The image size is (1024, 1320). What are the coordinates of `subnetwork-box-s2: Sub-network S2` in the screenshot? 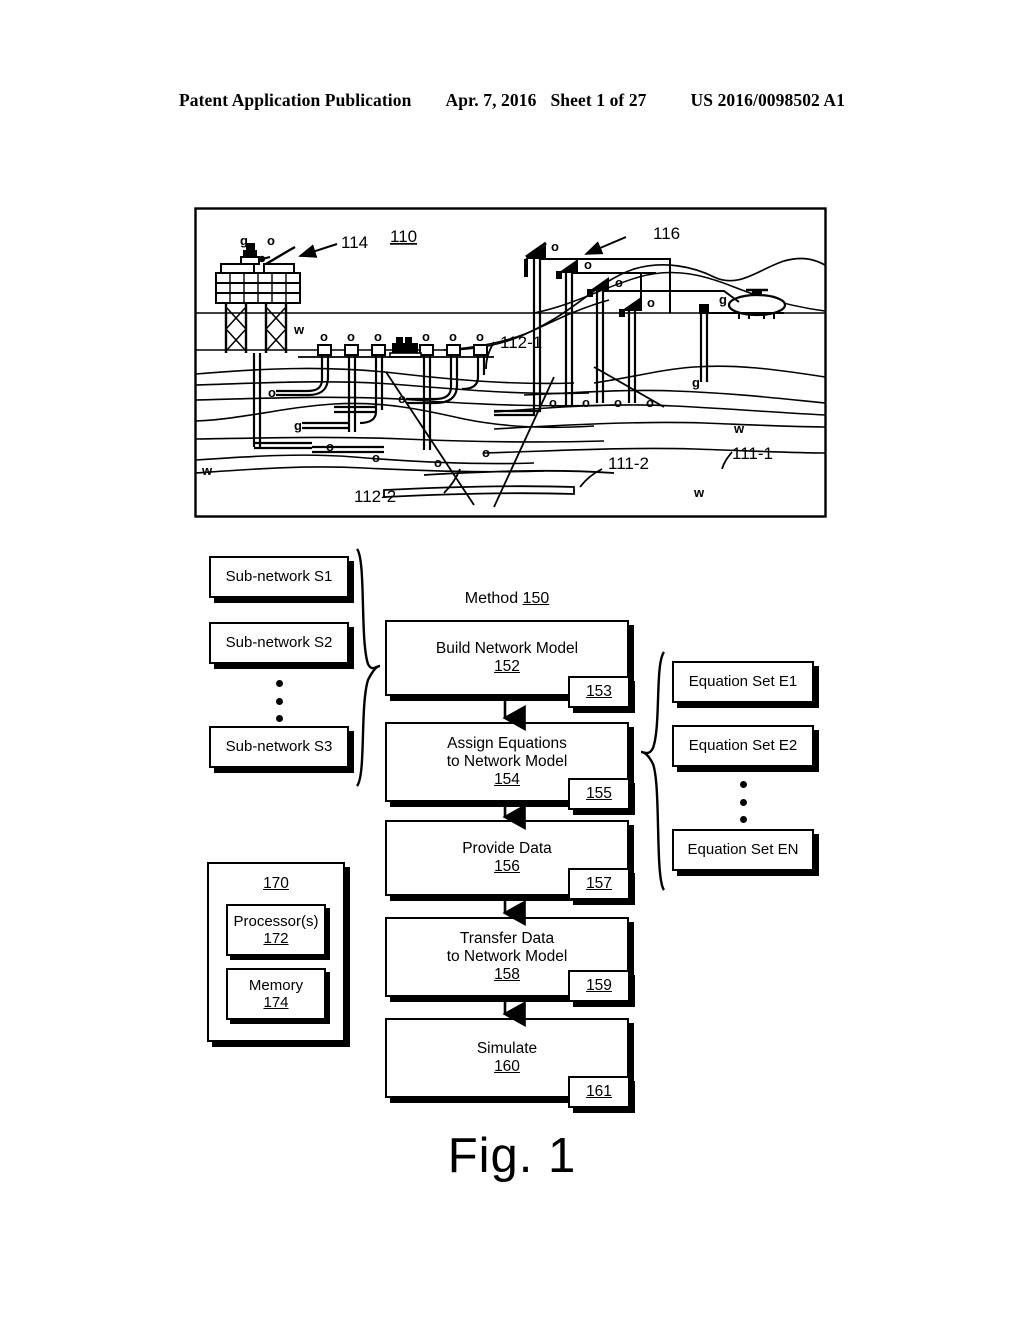 It's located at (279, 643).